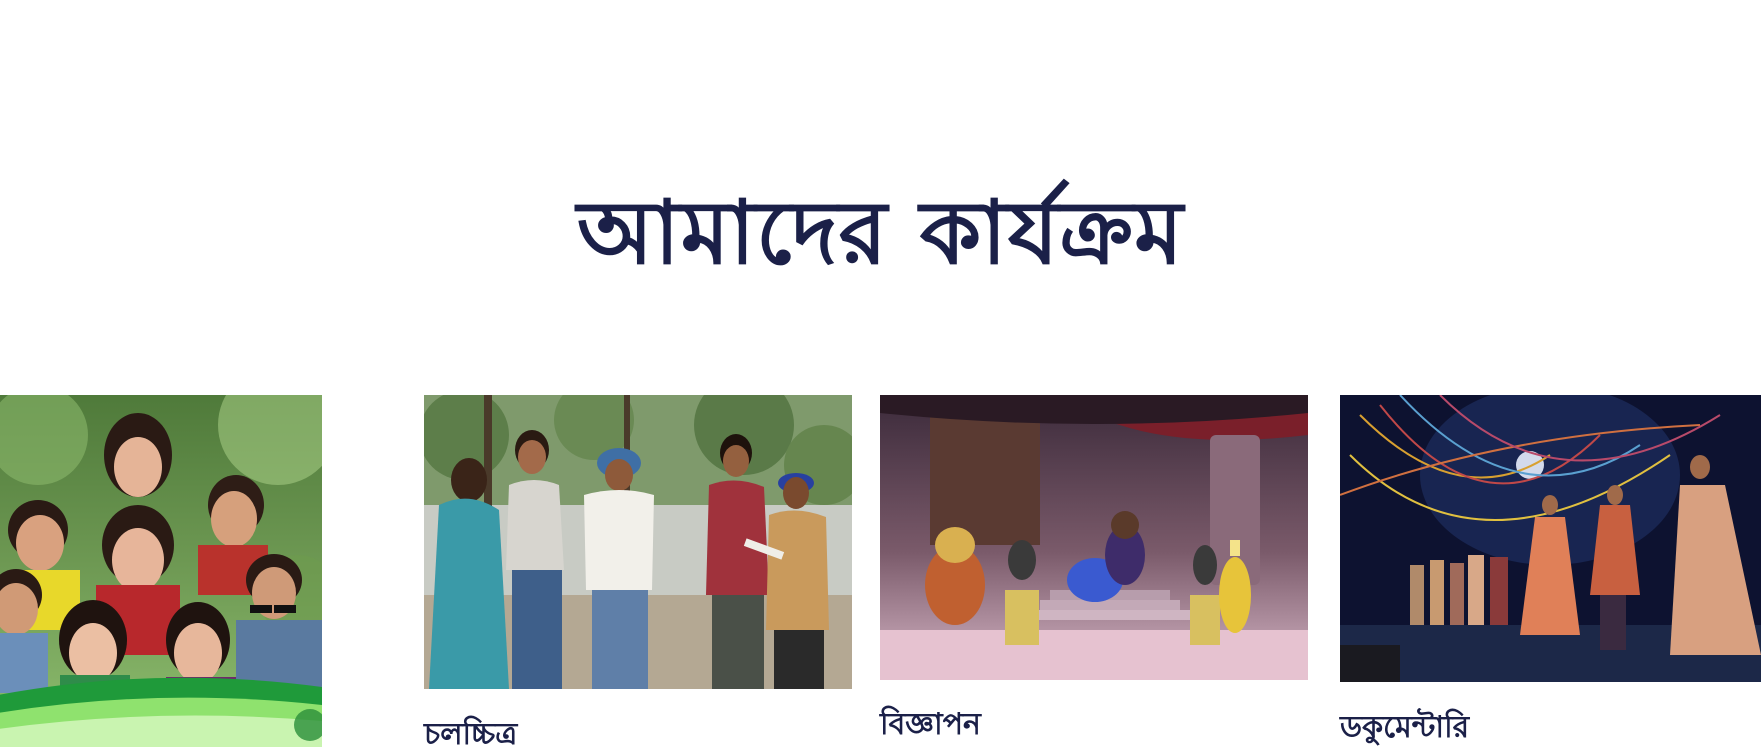 The height and width of the screenshot is (747, 1761). Describe the element at coordinates (1404, 728) in the screenshot. I see `program-label-documentary: ডকুমেন্টারি` at that location.